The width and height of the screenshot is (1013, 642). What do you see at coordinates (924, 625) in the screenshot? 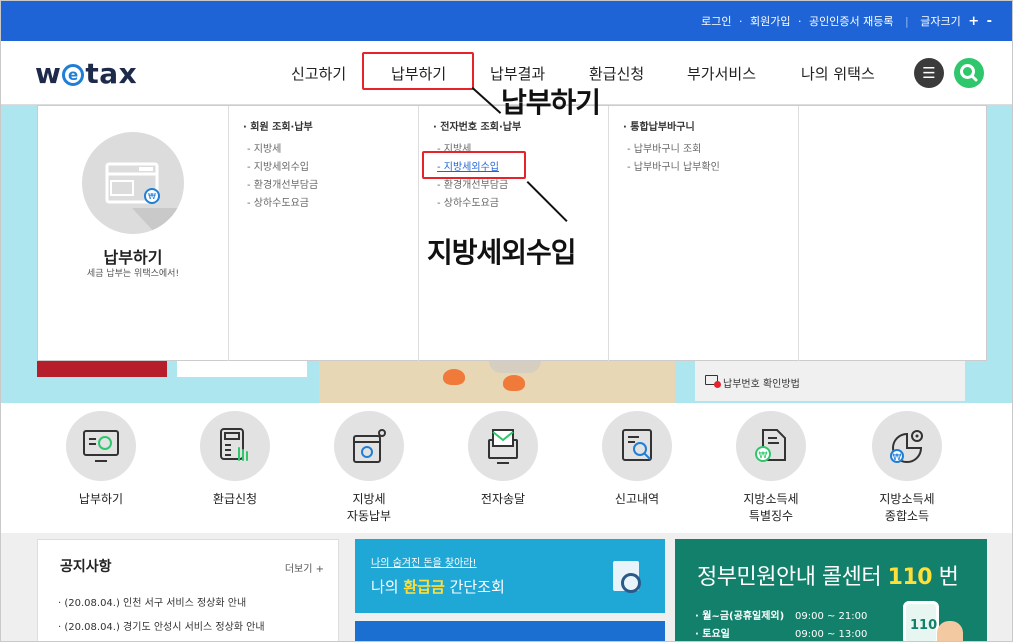
I see `phone-number-label: 110` at bounding box center [924, 625].